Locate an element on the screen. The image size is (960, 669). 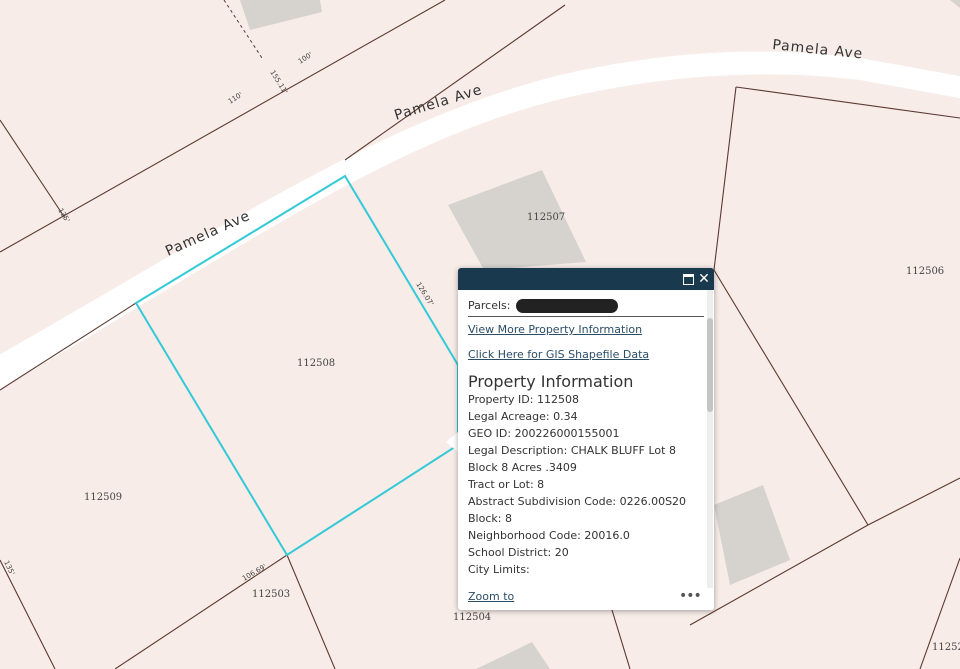
parcel-id-label: 11252 is located at coordinates (946, 647).